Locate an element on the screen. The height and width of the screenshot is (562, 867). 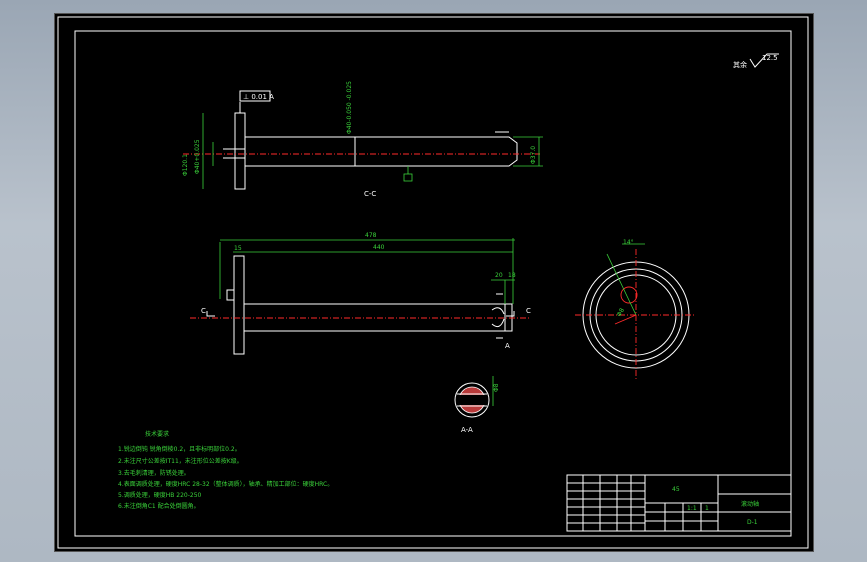
tech-req-title: 技术要求 is located at coordinates (157, 434).